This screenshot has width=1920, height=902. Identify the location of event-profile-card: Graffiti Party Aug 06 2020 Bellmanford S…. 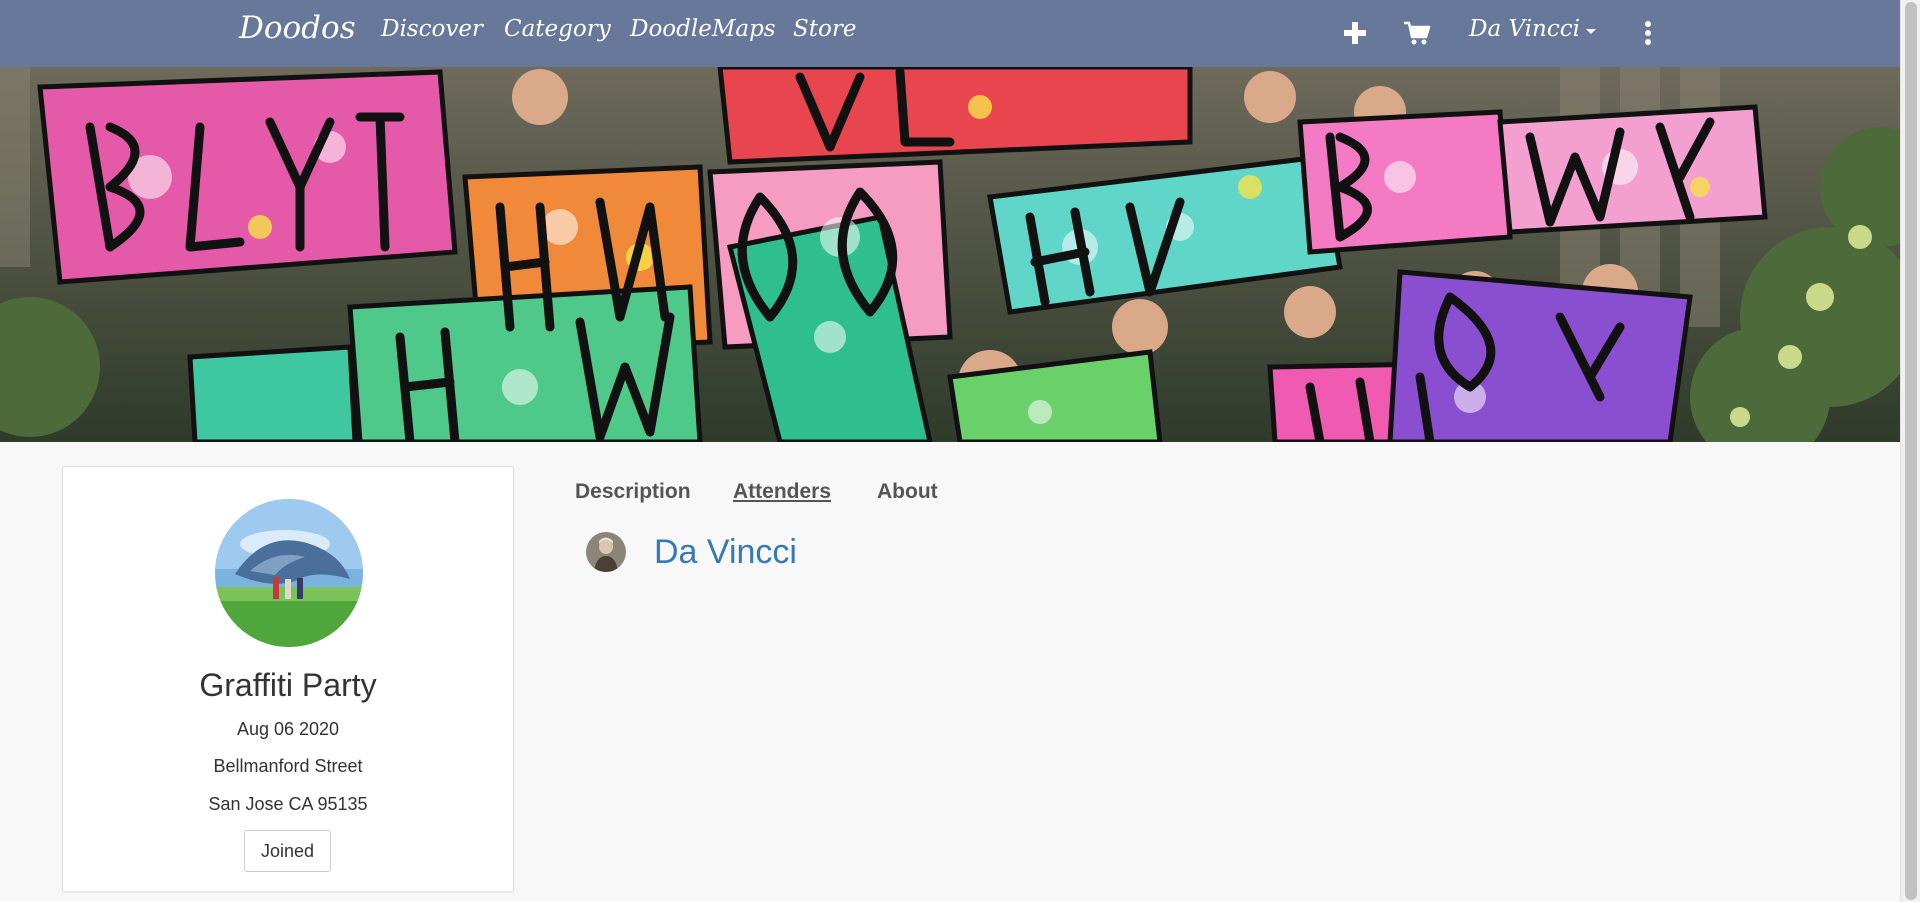
(288, 679).